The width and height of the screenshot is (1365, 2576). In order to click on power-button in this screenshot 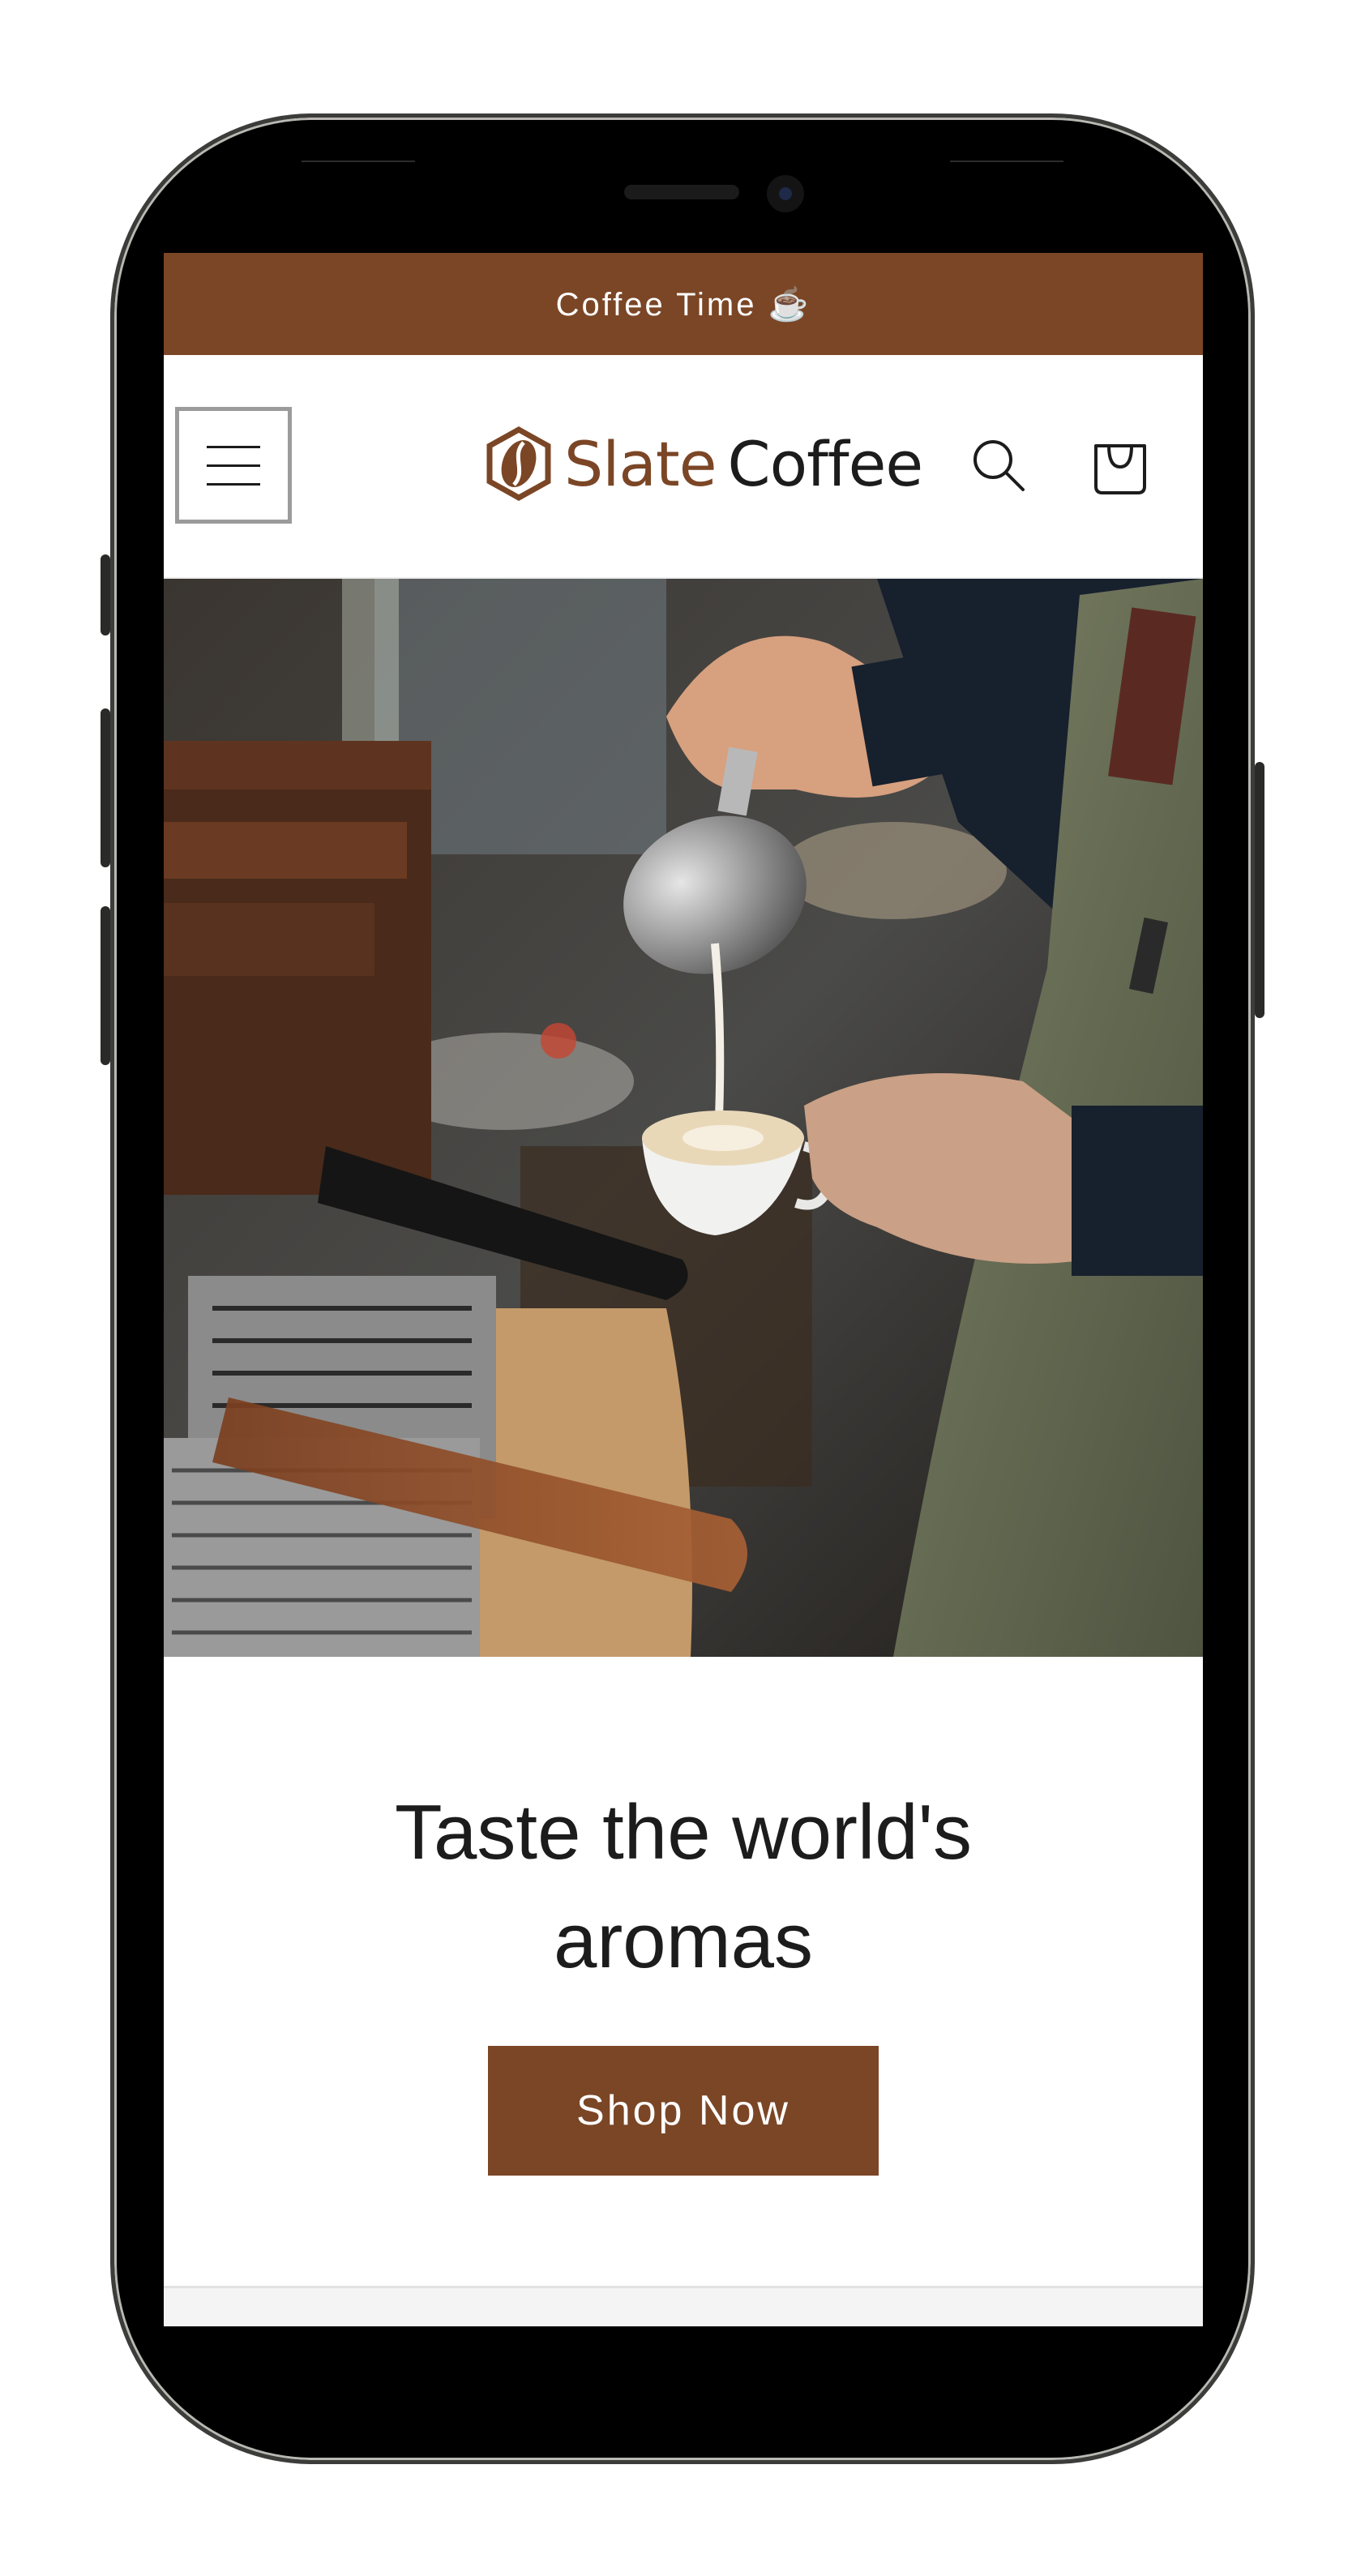, I will do `click(1259, 890)`.